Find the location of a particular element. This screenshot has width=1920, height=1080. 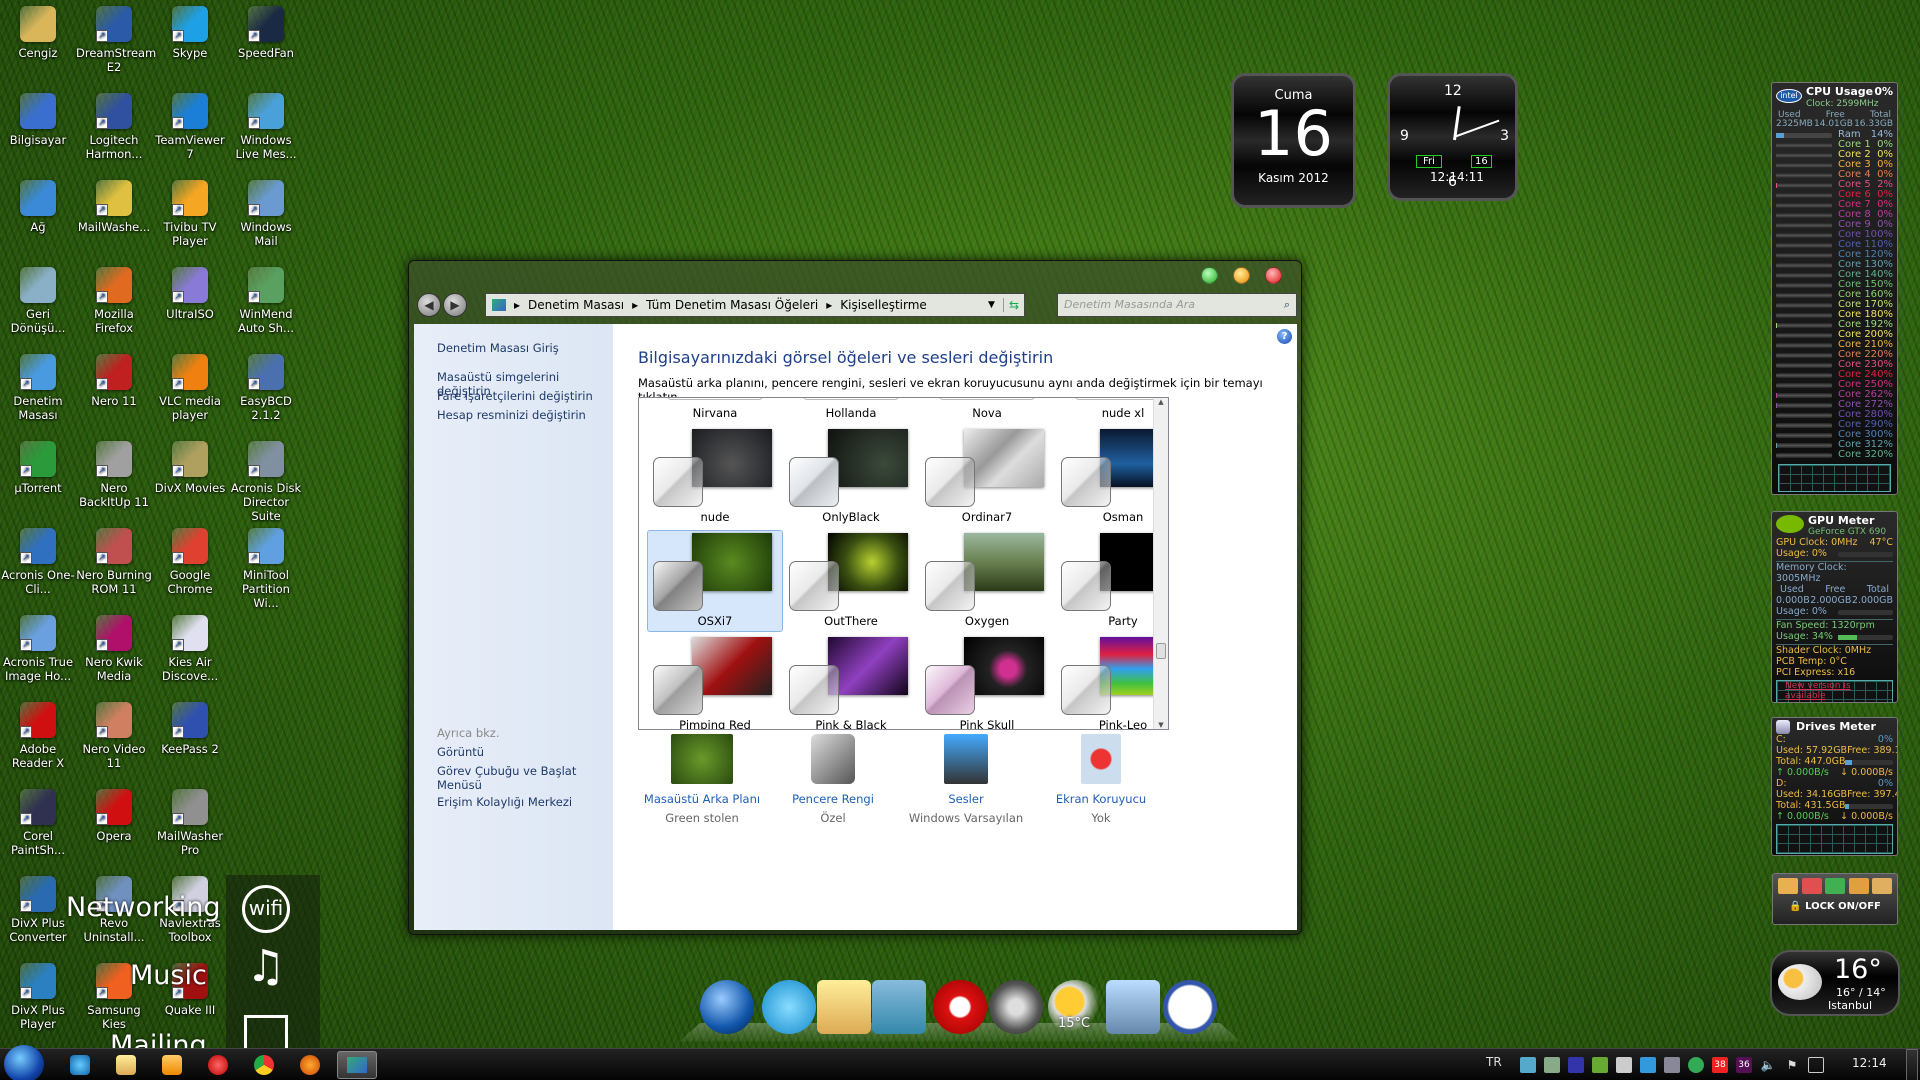

taskbar-control-panel-button is located at coordinates (357, 1065).